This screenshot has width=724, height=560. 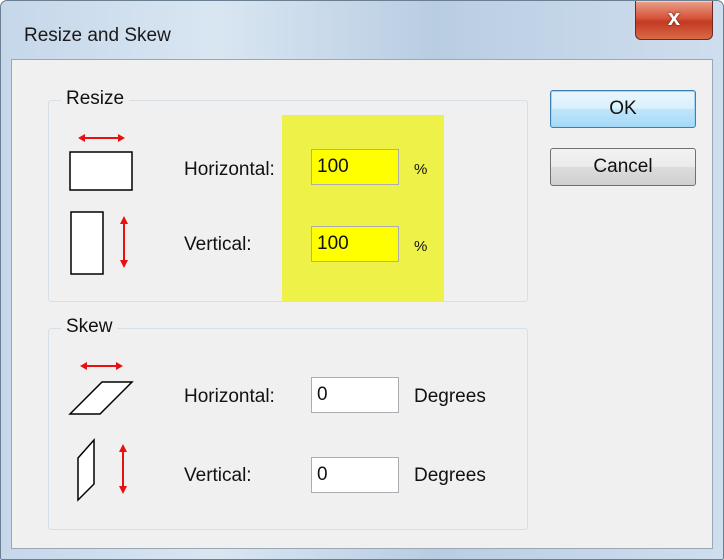 What do you see at coordinates (421, 246) in the screenshot?
I see `resize-vertical-unit: %` at bounding box center [421, 246].